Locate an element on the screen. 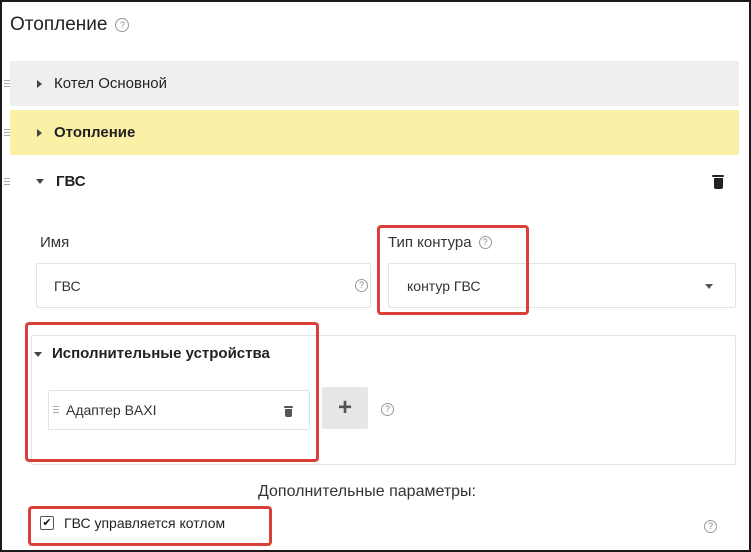  dropdown-arrow-icon is located at coordinates (709, 286).